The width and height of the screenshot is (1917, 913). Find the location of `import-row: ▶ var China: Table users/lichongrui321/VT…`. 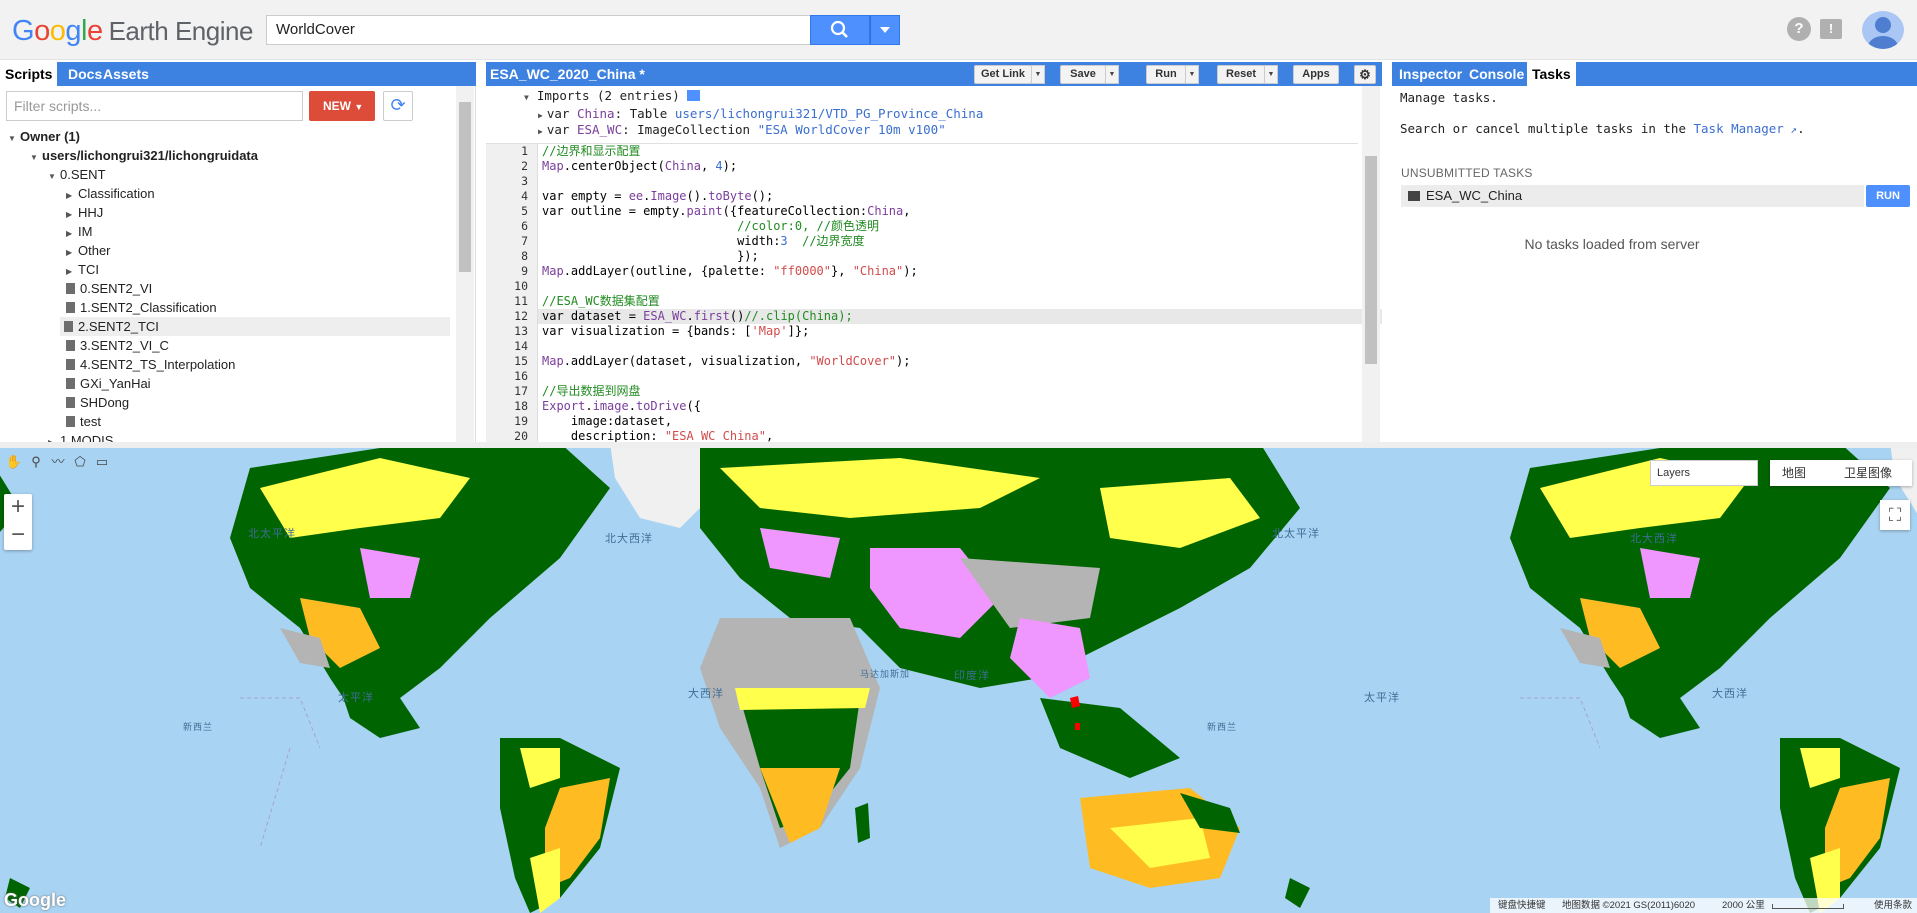

import-row: ▶ var China: Table users/lichongrui321/VT… is located at coordinates (760, 114).